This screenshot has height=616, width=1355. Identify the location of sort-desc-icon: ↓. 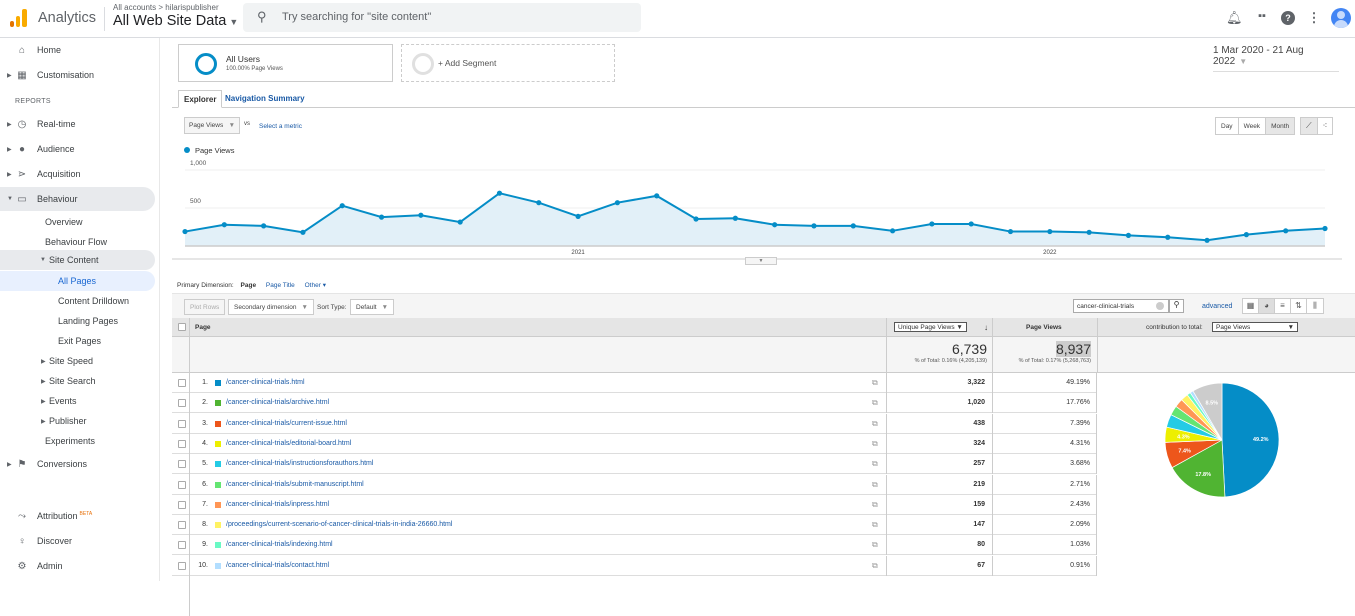
(986, 327).